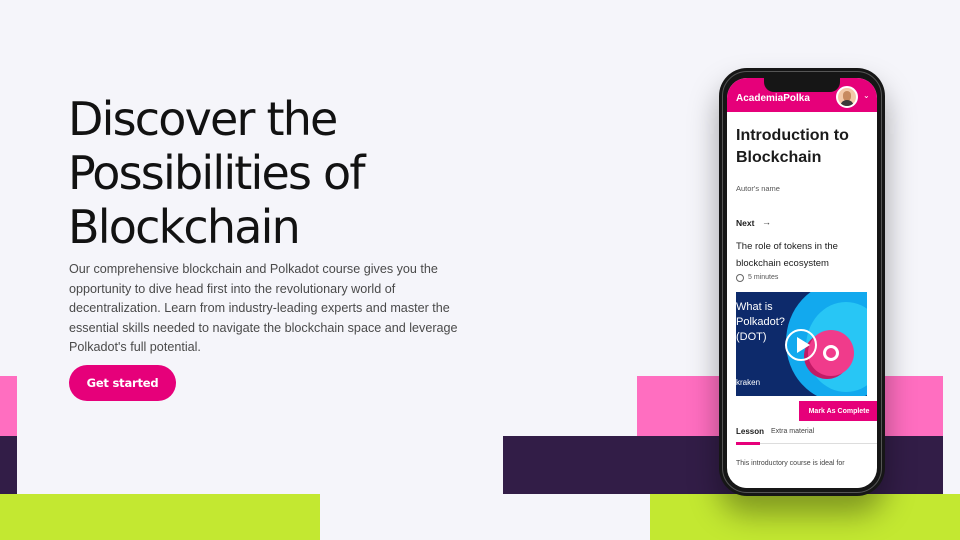  I want to click on clock-icon, so click(740, 278).